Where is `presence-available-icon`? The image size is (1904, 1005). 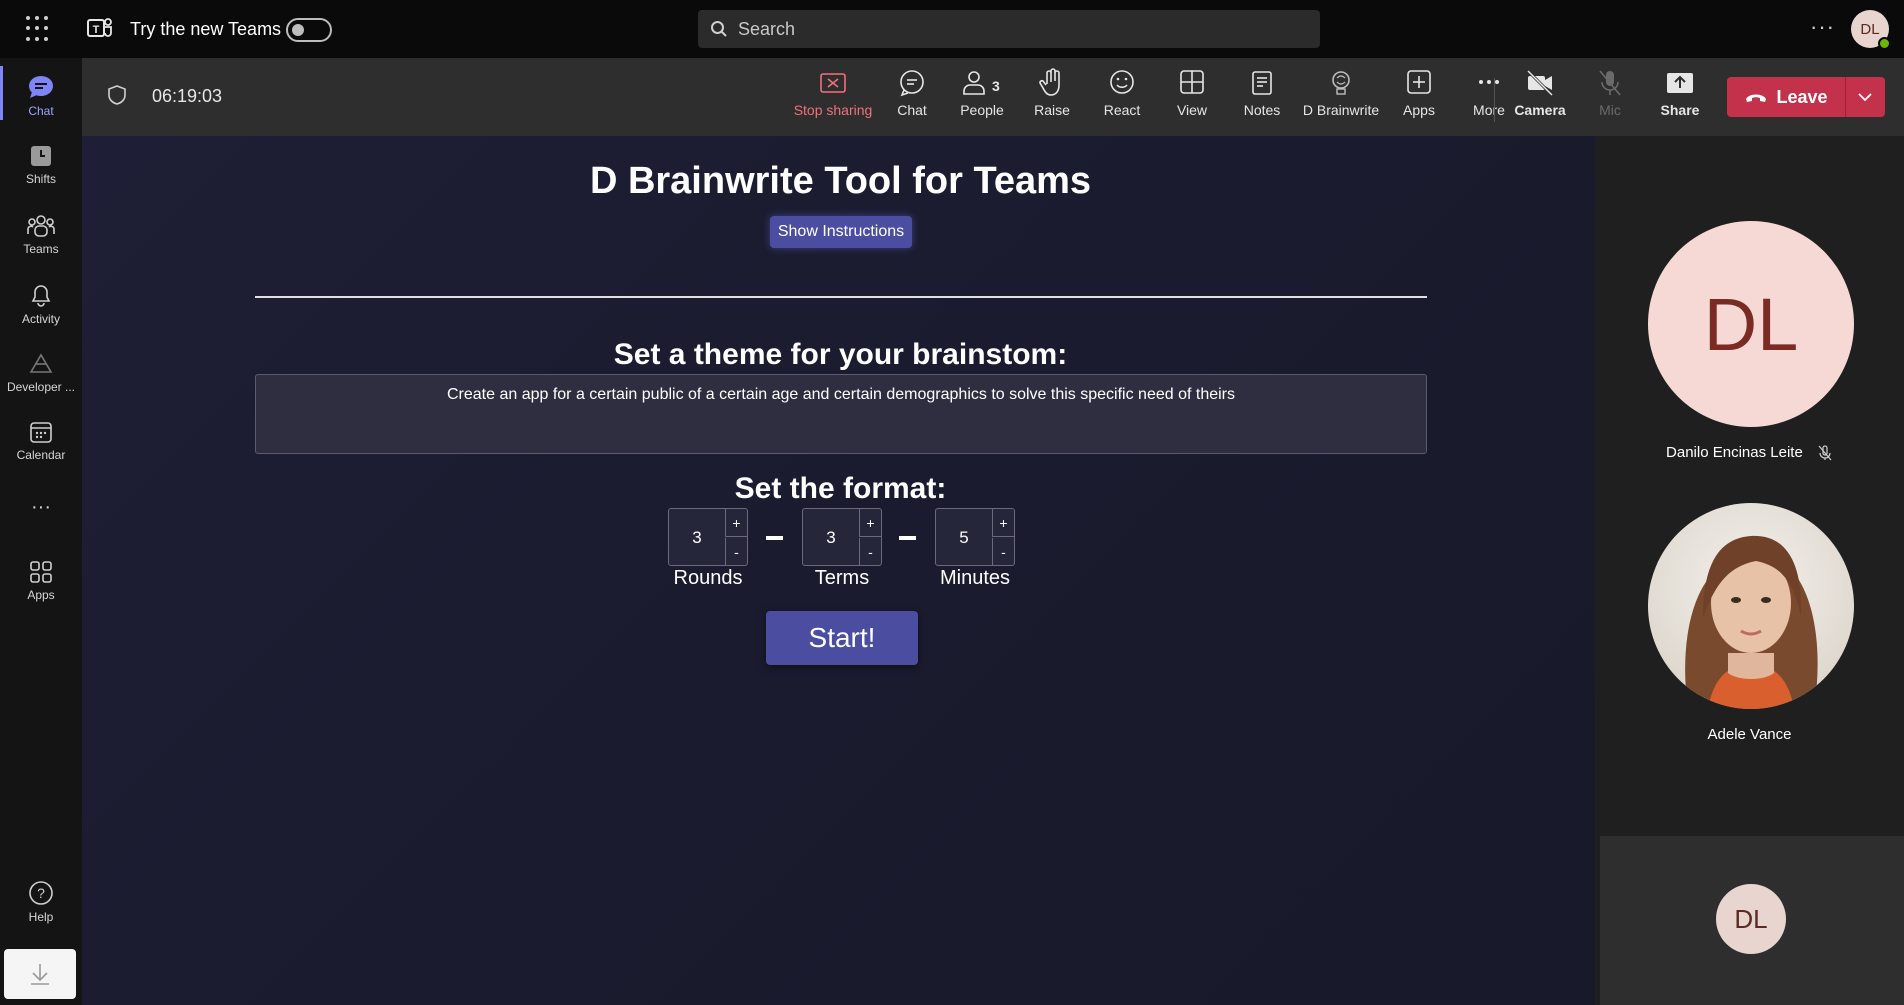 presence-available-icon is located at coordinates (1884, 43).